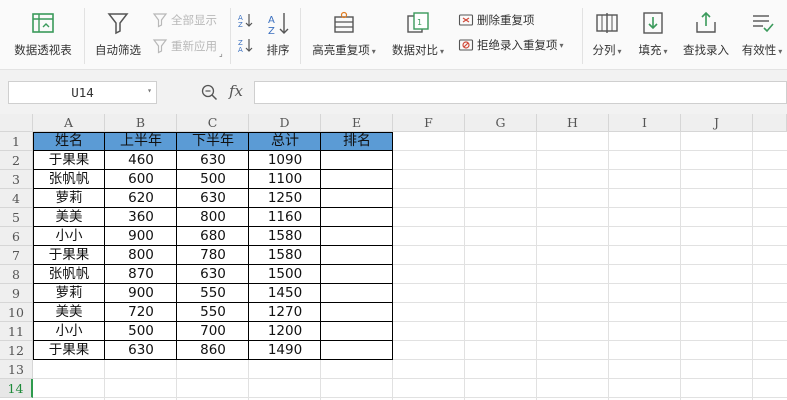 This screenshot has width=787, height=400. What do you see at coordinates (16, 236) in the screenshot?
I see `row-header-6: 6` at bounding box center [16, 236].